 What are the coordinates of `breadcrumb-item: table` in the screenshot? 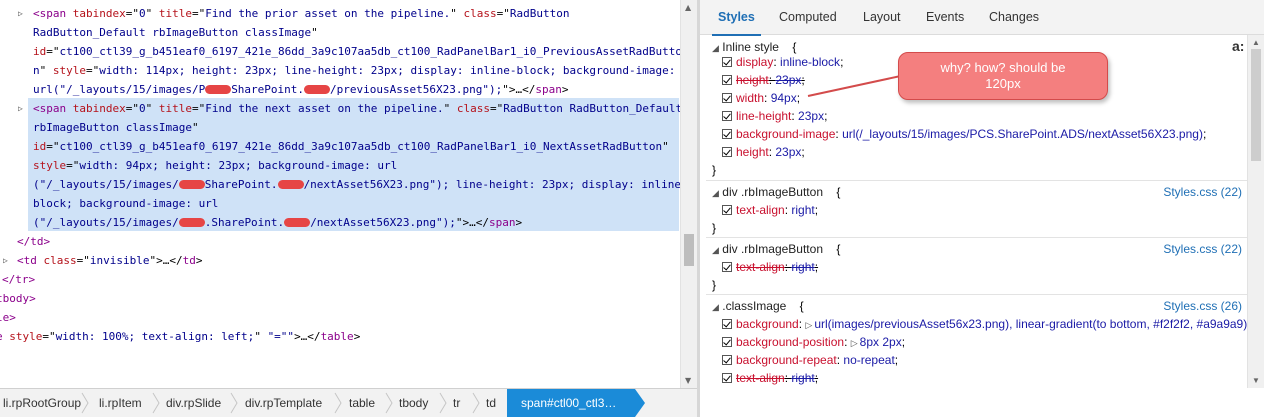 It's located at (362, 403).